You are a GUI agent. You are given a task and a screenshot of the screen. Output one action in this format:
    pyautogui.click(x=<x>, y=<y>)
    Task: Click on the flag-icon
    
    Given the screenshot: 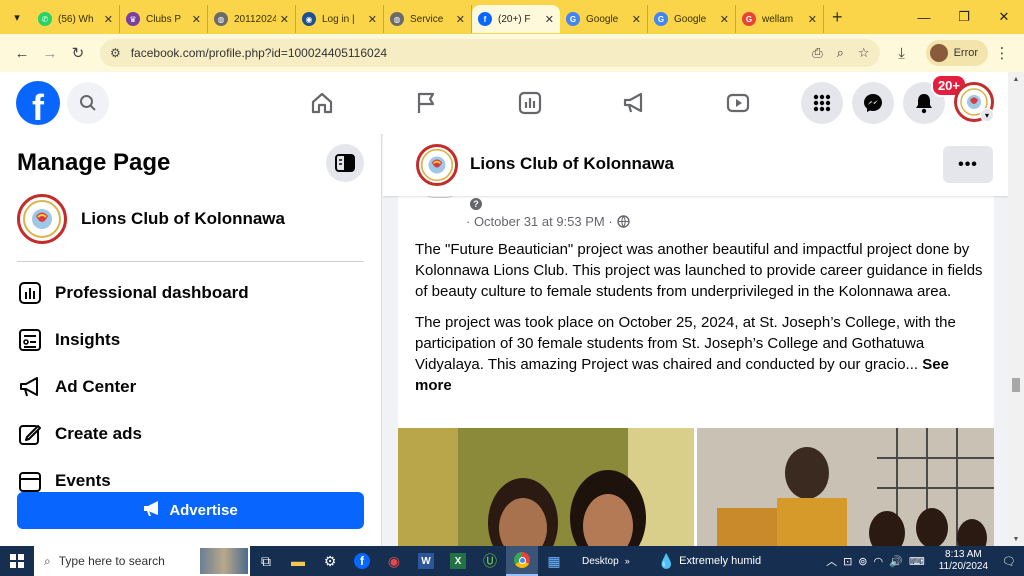 What is the action you would take?
    pyautogui.click(x=426, y=103)
    